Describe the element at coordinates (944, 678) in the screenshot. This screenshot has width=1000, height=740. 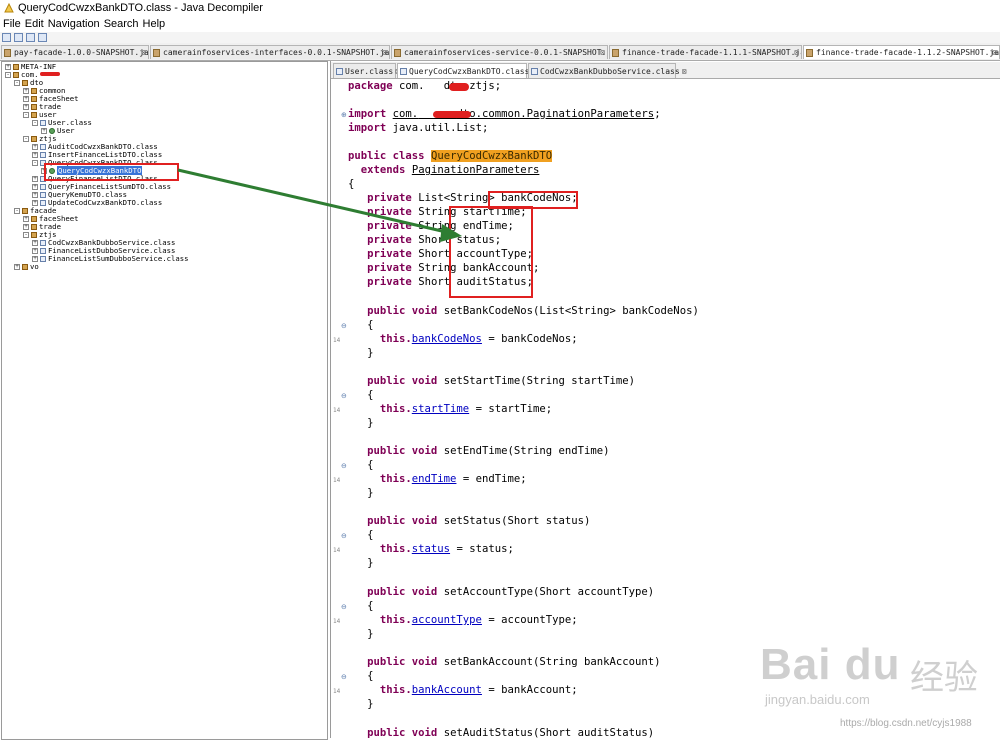
I see `watermark-cn: 经验` at that location.